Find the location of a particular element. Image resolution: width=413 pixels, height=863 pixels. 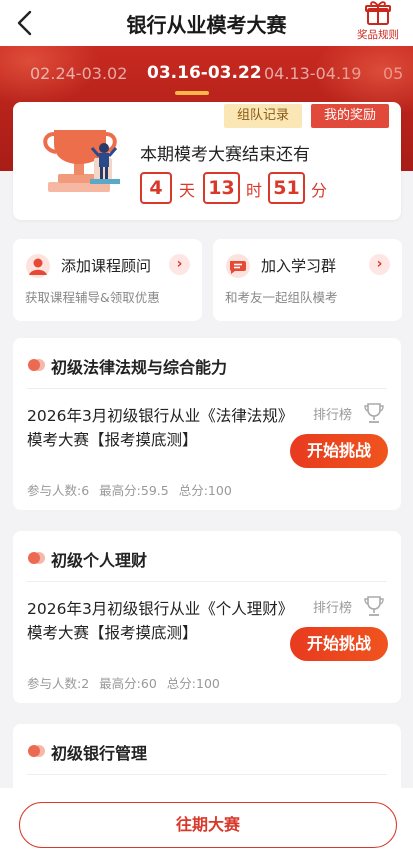

advisor-icon is located at coordinates (38, 266).